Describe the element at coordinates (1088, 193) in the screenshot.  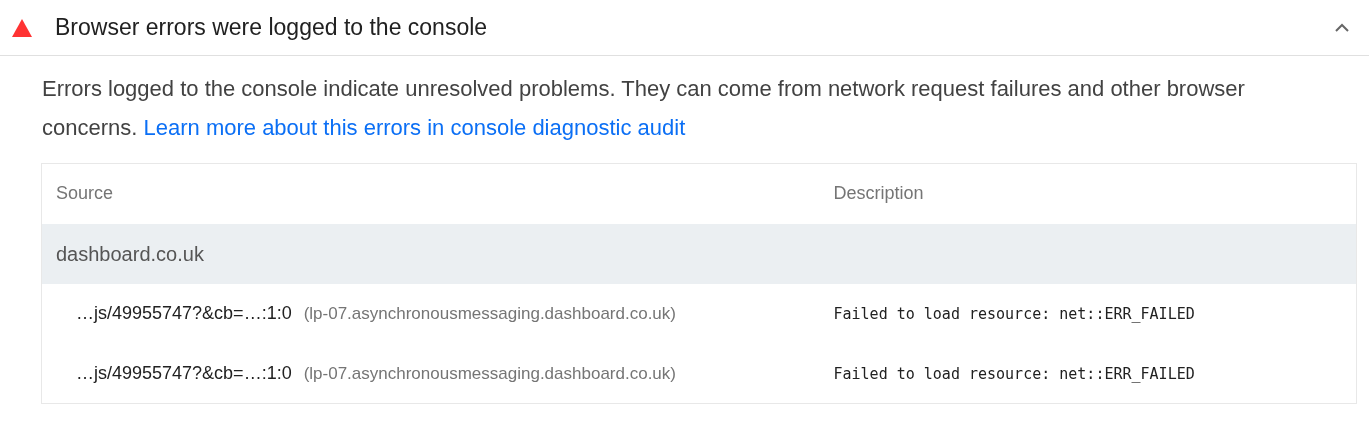
I see `column-header: Description` at that location.